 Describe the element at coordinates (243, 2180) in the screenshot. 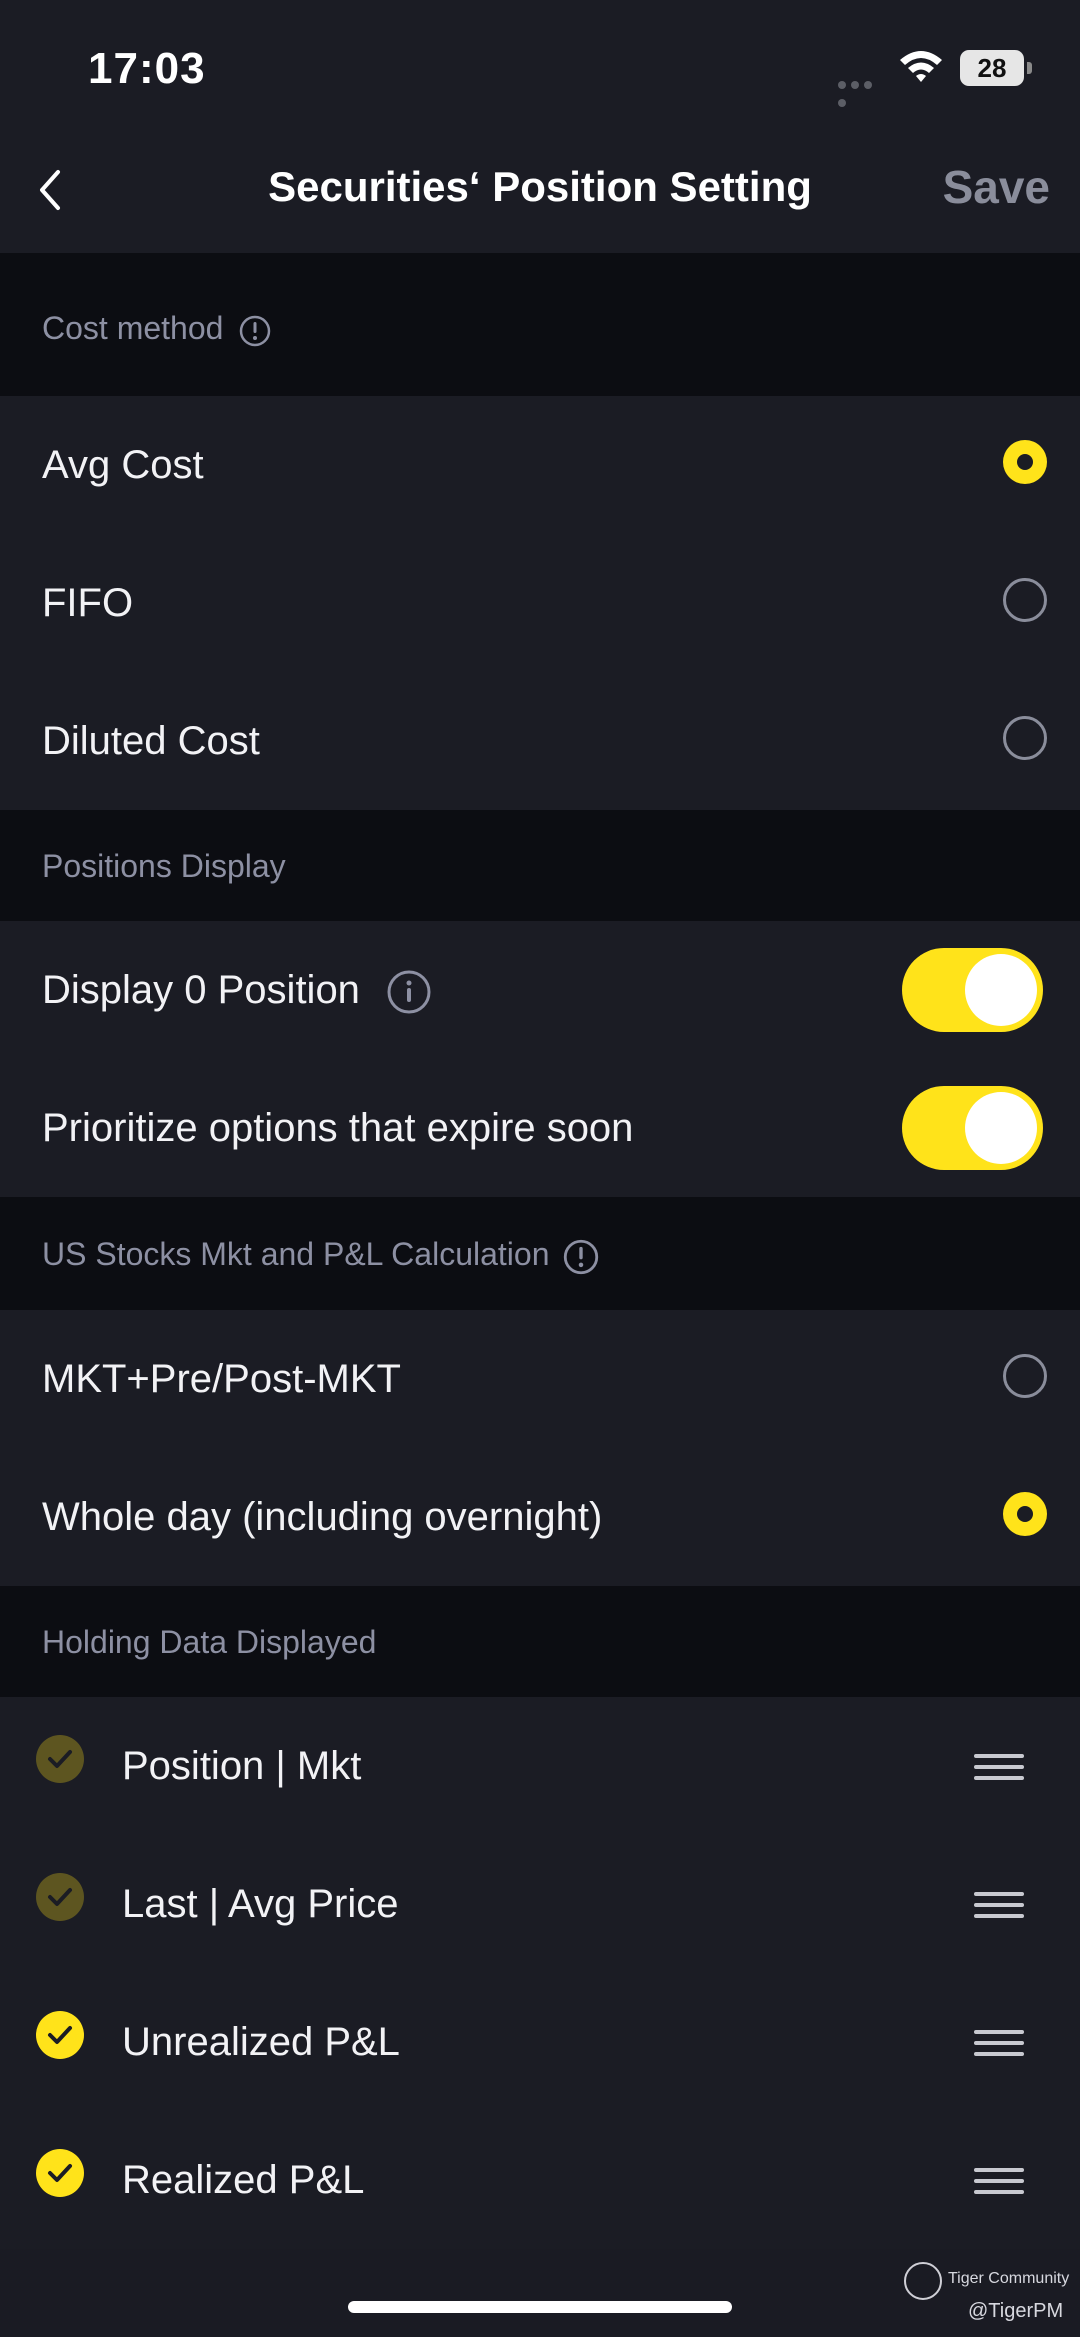

I see `holding-item-label: Realized P&L` at that location.